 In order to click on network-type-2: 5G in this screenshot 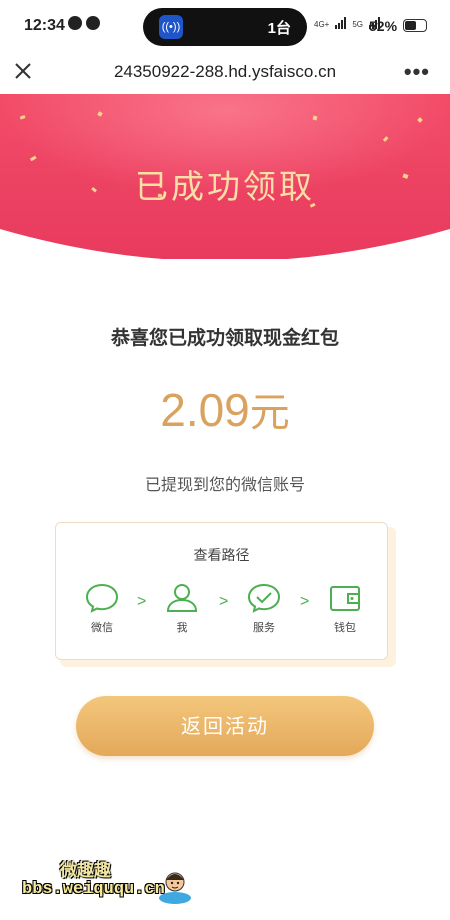, I will do `click(358, 24)`.